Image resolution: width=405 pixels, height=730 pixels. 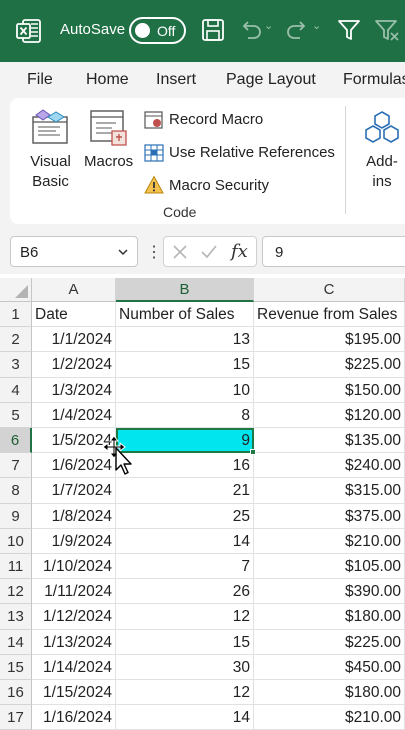 What do you see at coordinates (329, 415) in the screenshot?
I see `cell-c: $120.00` at bounding box center [329, 415].